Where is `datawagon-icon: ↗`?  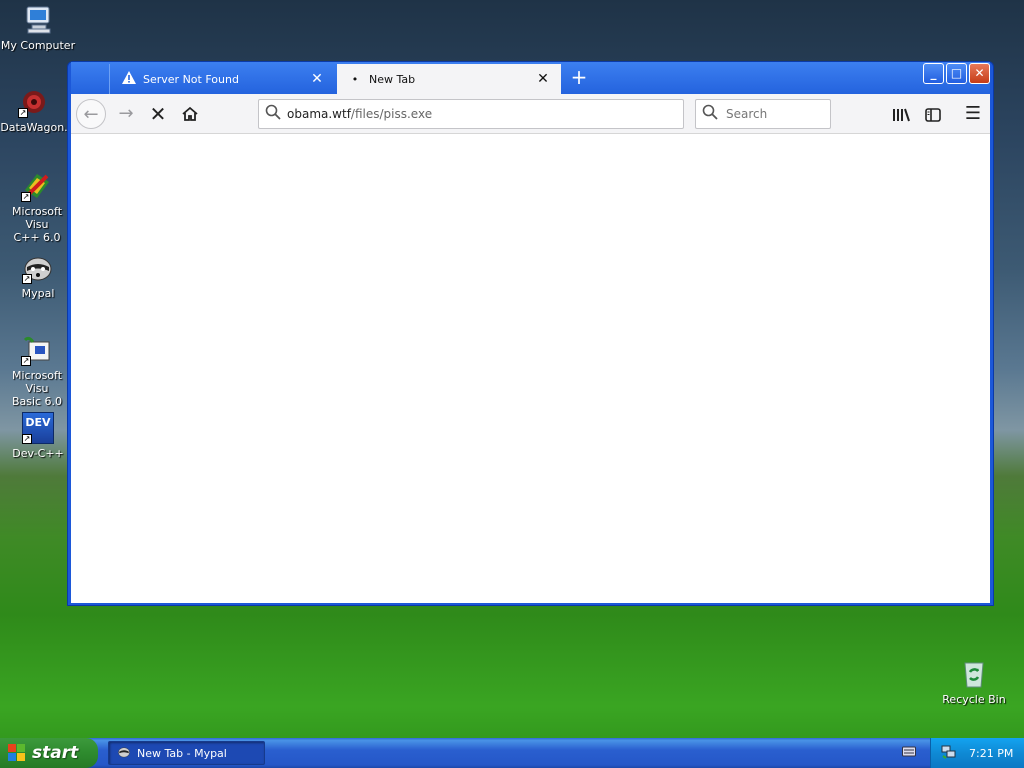
datawagon-icon: ↗ is located at coordinates (34, 102).